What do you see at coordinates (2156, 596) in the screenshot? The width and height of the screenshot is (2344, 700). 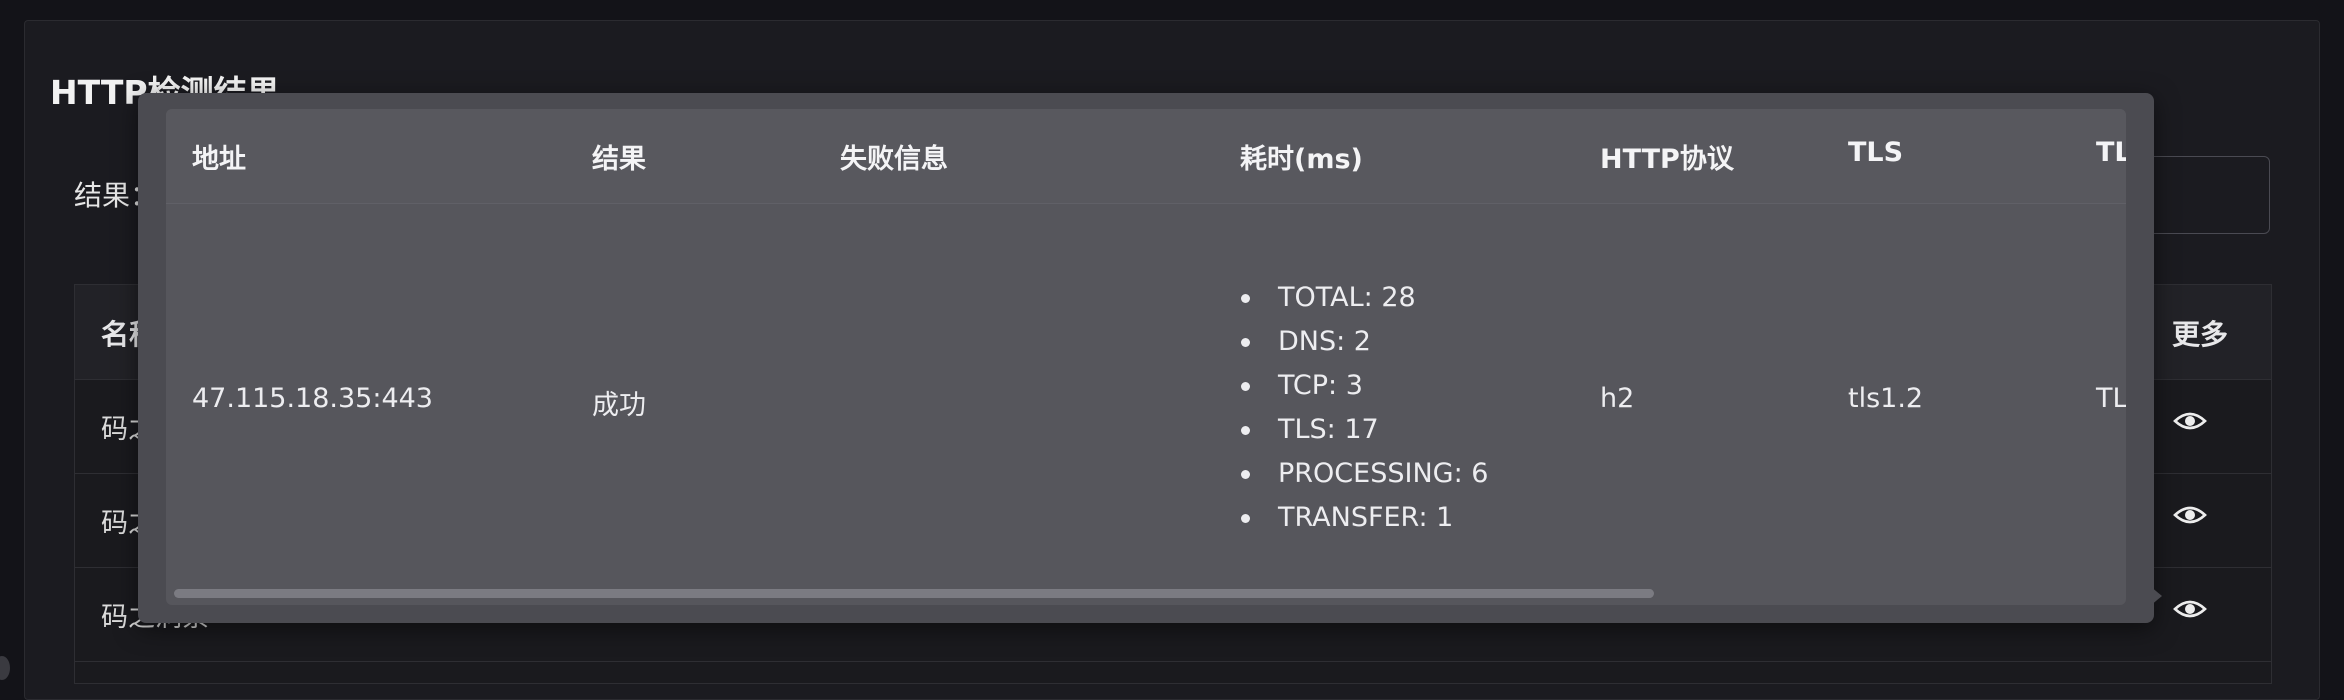 I see `popover-arrow` at bounding box center [2156, 596].